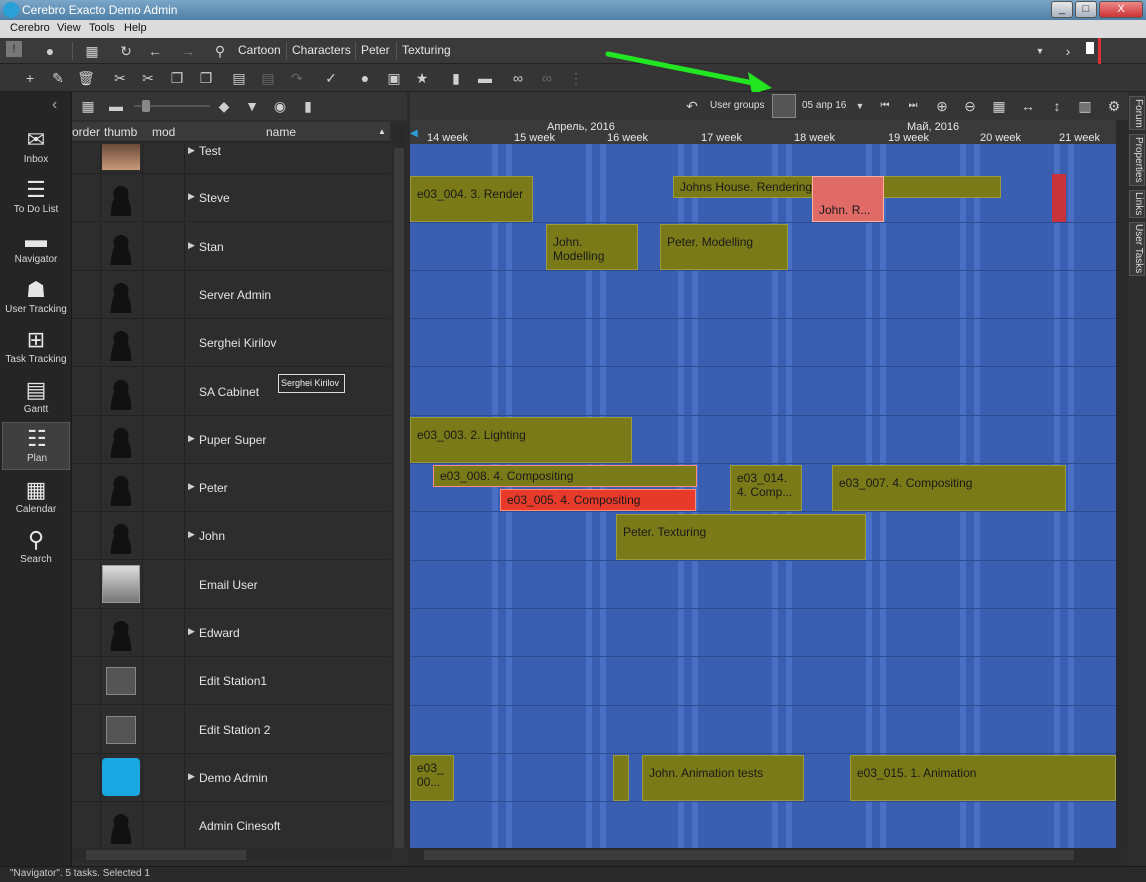 Image resolution: width=1146 pixels, height=882 pixels. What do you see at coordinates (942, 106) in the screenshot?
I see `zoom-in-icon: ⊕` at bounding box center [942, 106].